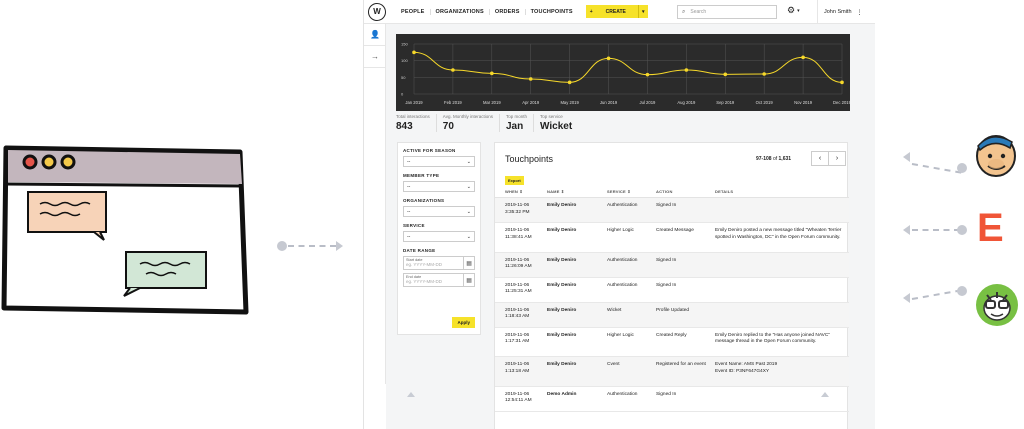 The width and height of the screenshot is (1024, 429). Describe the element at coordinates (556, 123) in the screenshot. I see `stat-item: Top service Wicket` at that location.